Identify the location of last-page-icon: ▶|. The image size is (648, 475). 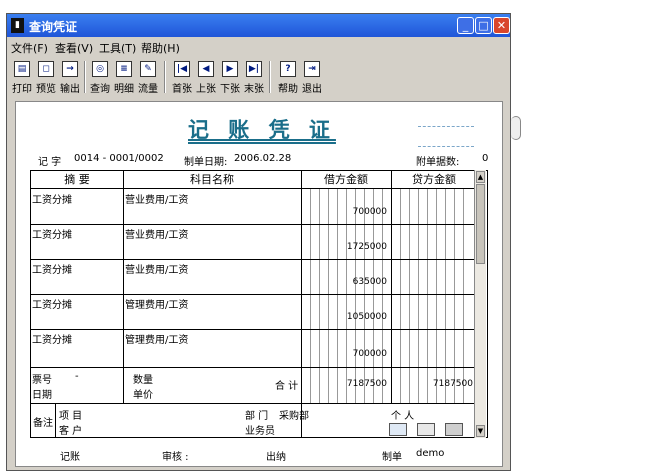
(254, 69).